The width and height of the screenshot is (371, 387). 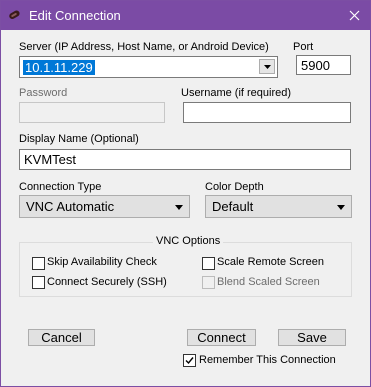 I want to click on display-name-input: KVMTest, so click(x=185, y=159).